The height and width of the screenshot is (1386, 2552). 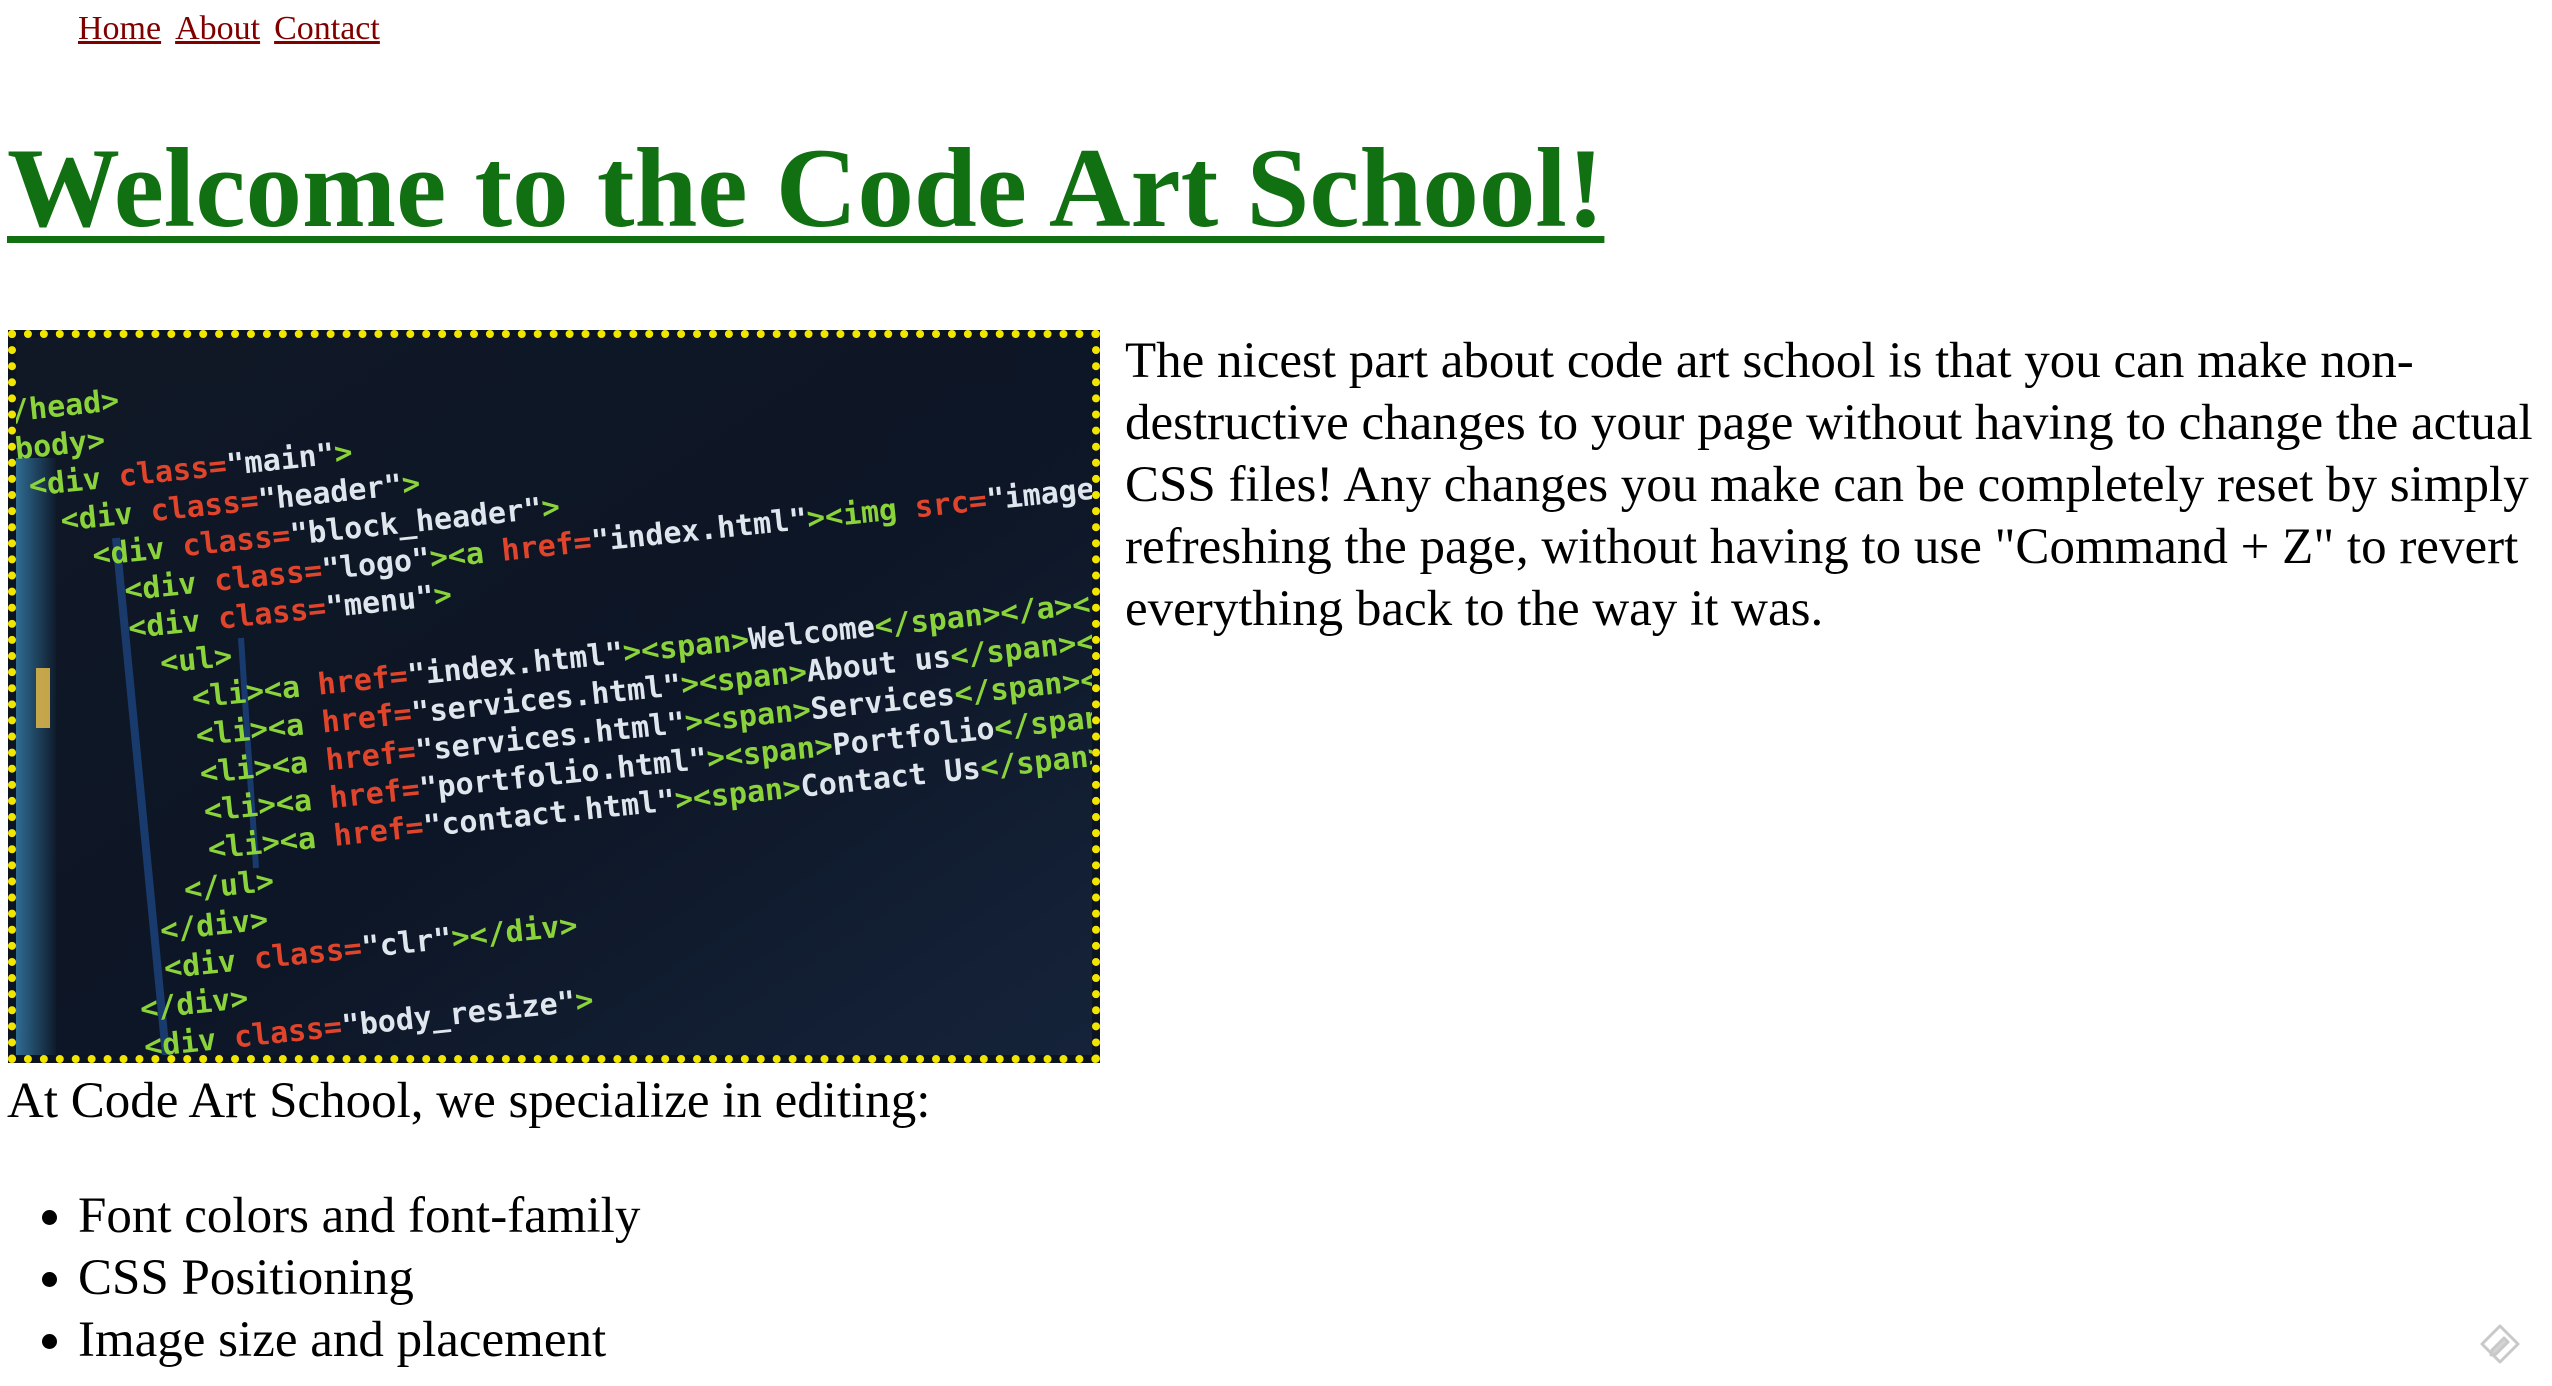 I want to click on edit-pencil-icon, so click(x=2500, y=1344).